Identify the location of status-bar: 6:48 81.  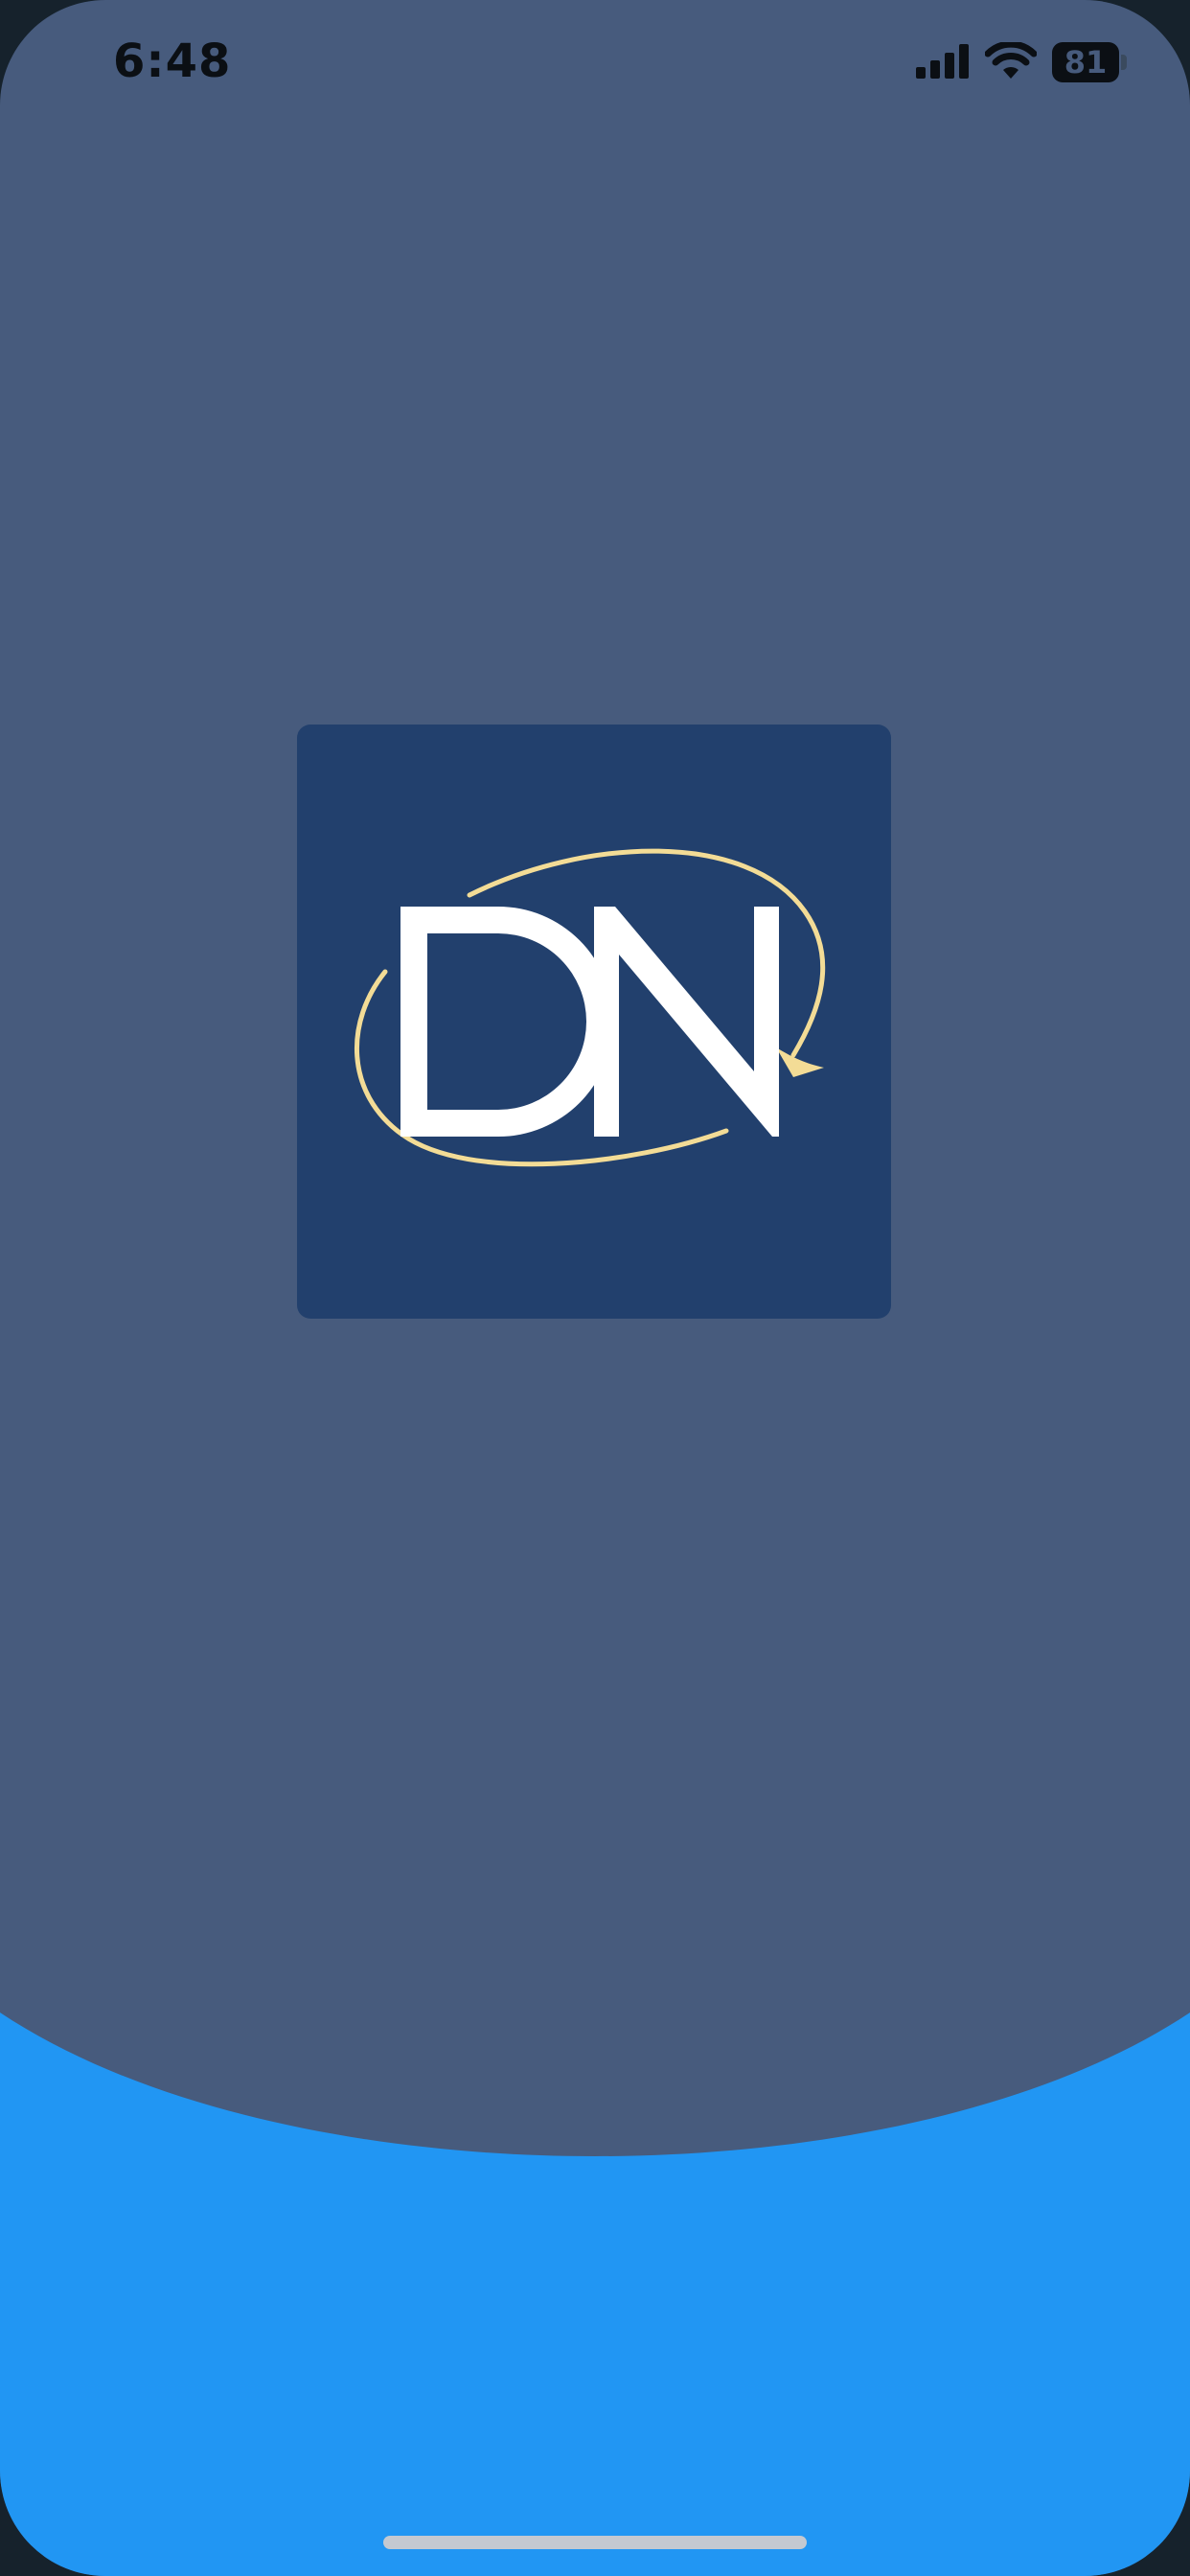
(595, 67).